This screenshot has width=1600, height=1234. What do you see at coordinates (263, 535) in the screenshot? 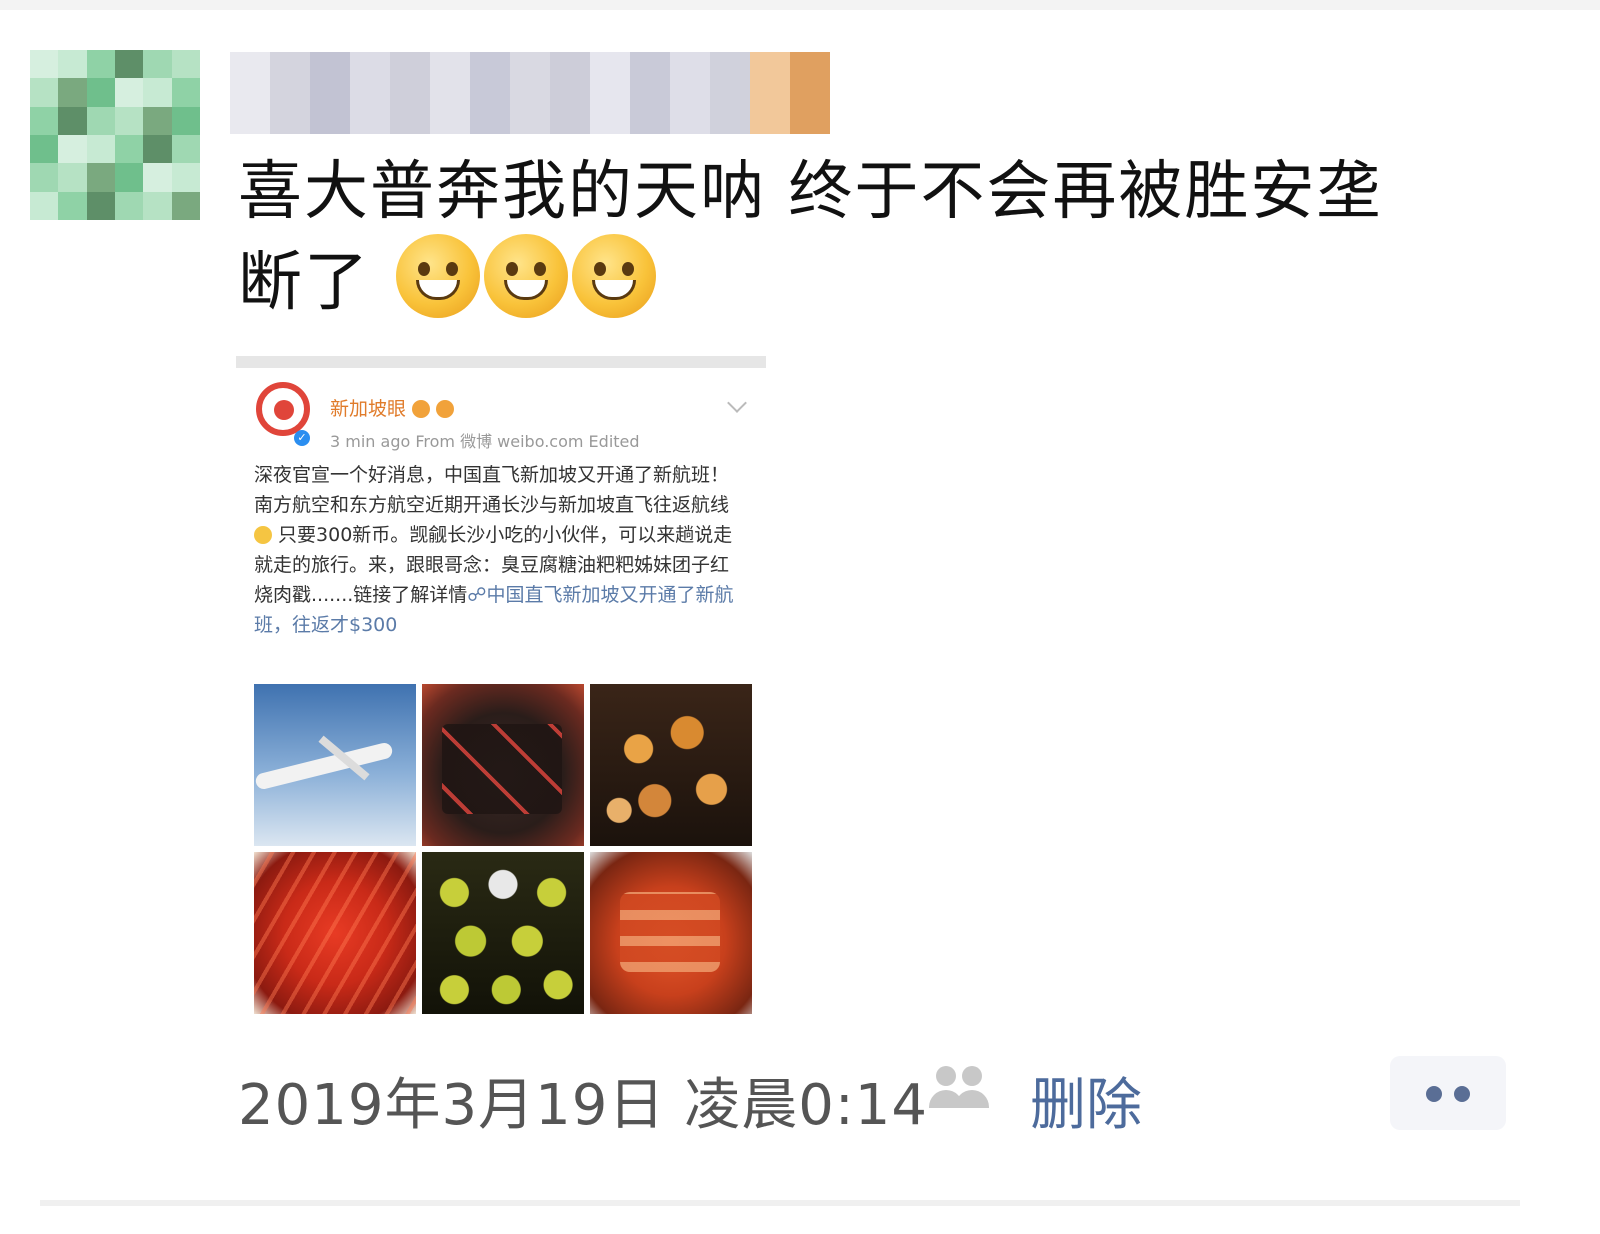
I see `crying-emoji-icon` at bounding box center [263, 535].